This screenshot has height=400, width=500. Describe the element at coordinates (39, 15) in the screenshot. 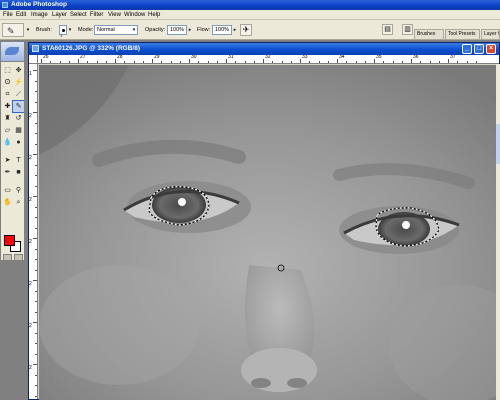

I see `menu-image: Image` at that location.